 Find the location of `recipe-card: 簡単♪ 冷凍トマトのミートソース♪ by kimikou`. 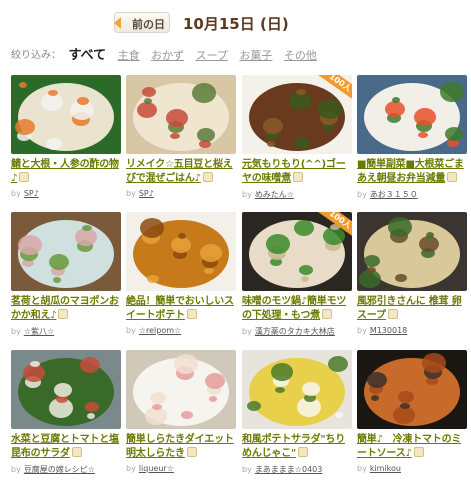

recipe-card: 簡単♪ 冷凍トマトのミートソース♪ by kimikou is located at coordinates (412, 411).